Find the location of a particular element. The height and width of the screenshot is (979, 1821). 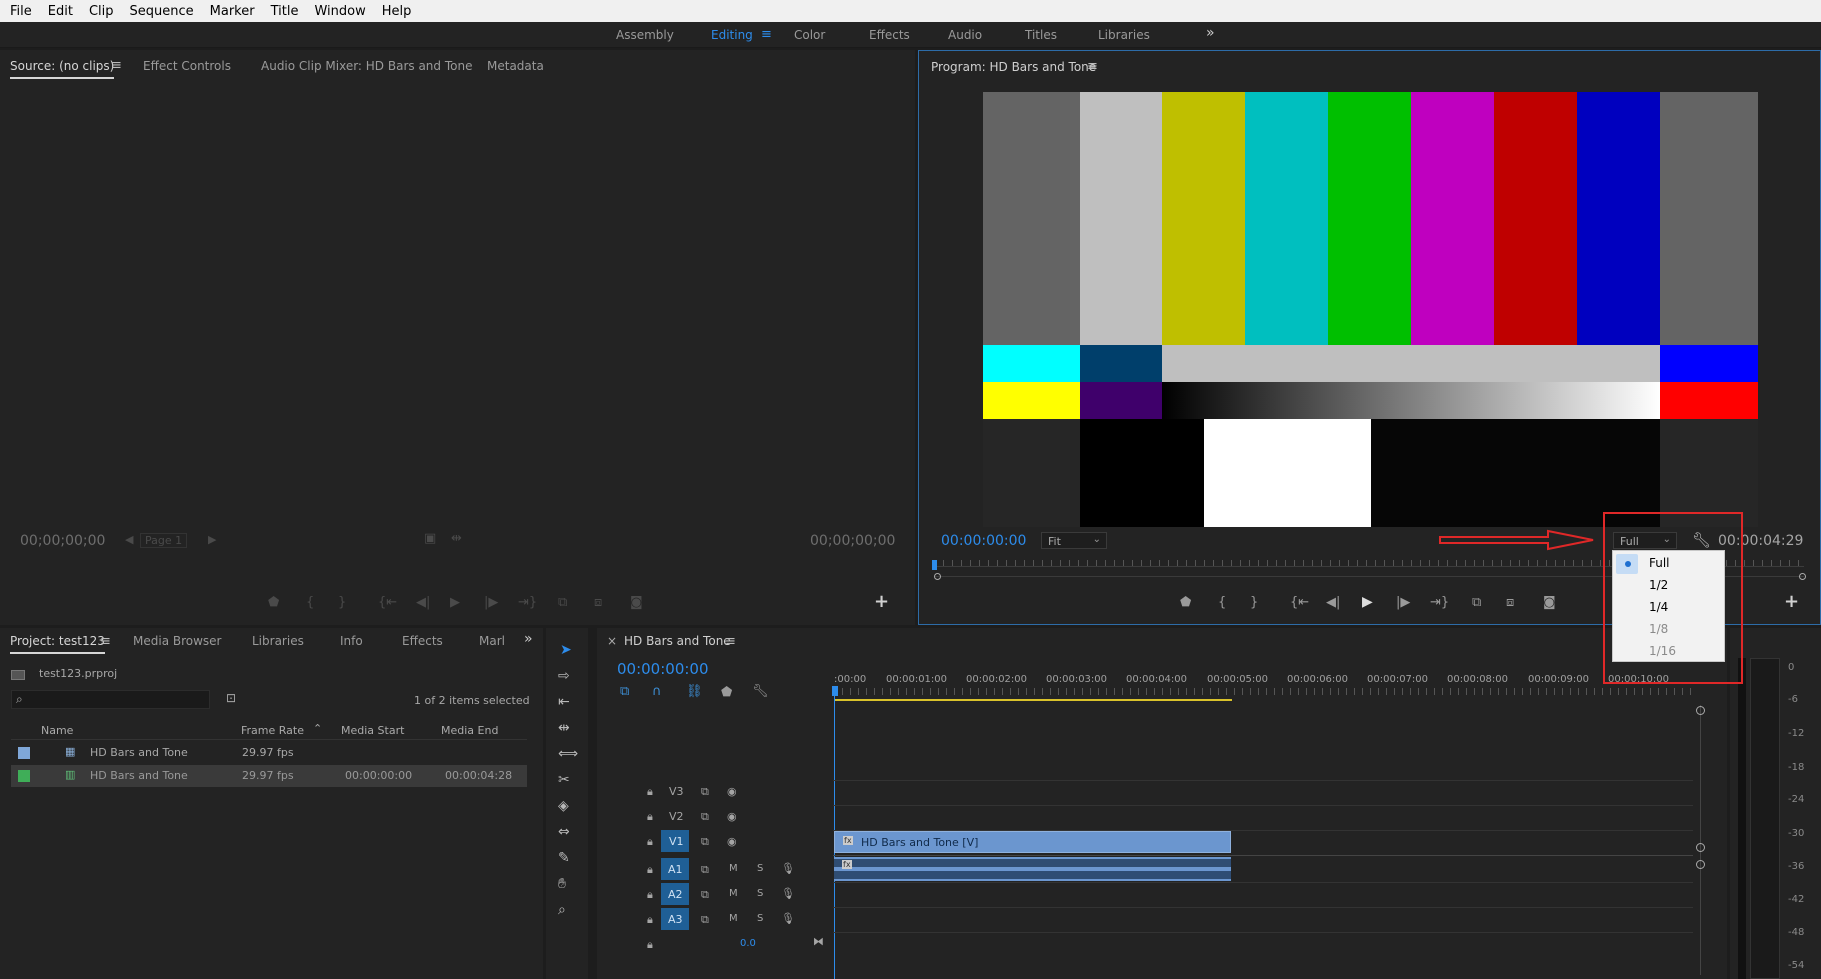

hand-tool-icon: ✋︎ is located at coordinates (562, 884).